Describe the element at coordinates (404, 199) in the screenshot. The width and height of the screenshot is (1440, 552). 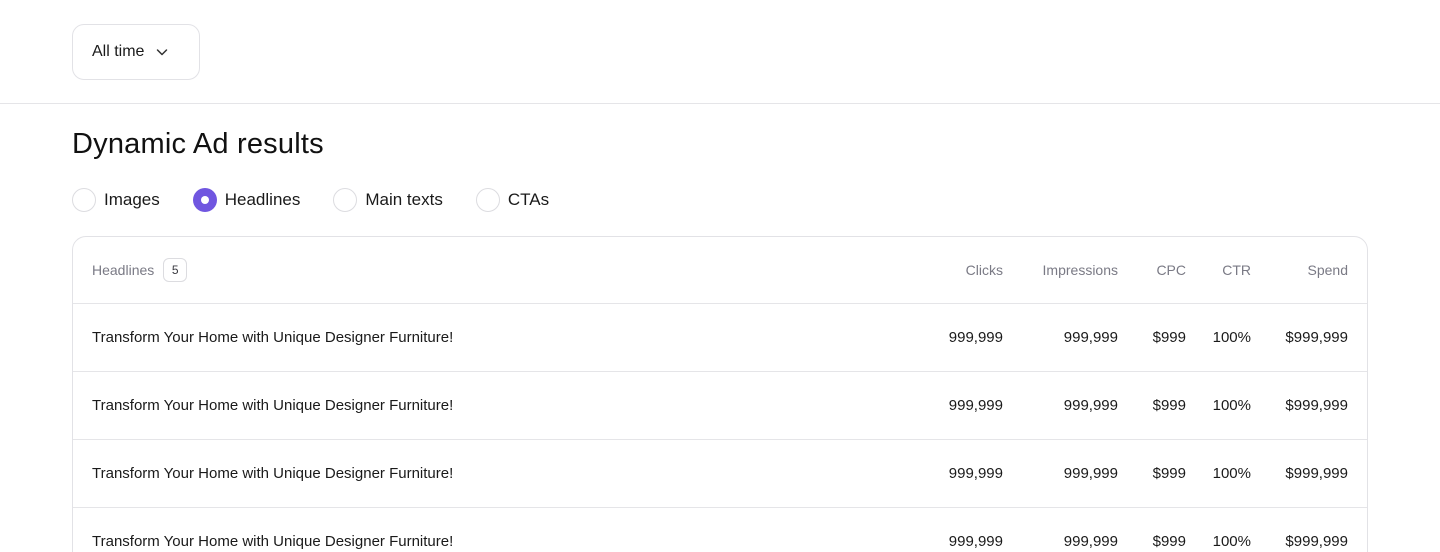
I see `radio-label: Main texts` at that location.